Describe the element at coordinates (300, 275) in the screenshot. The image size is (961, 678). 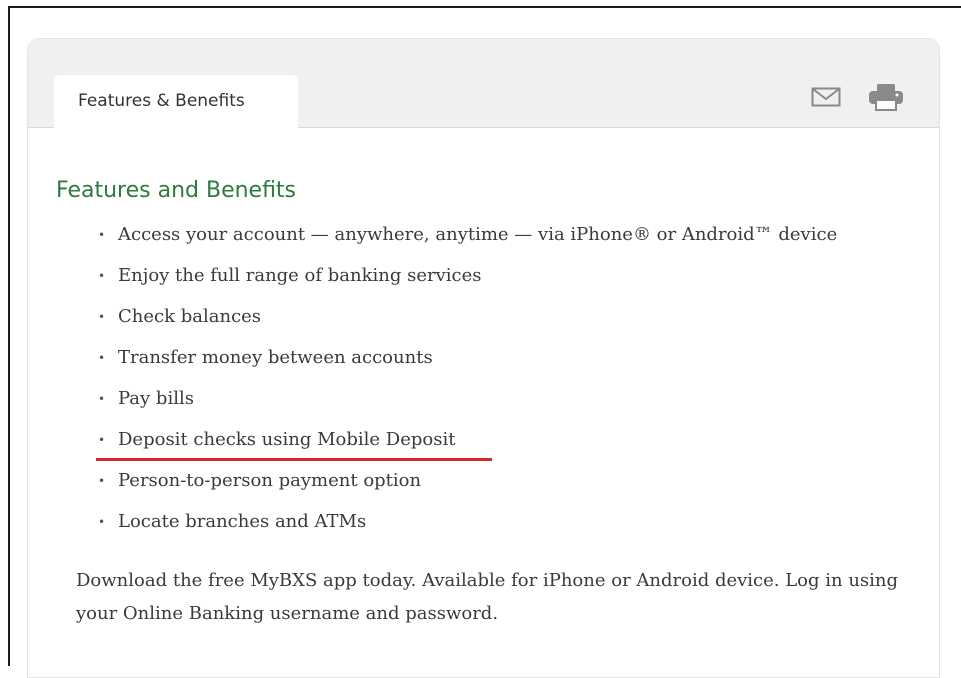
I see `feature-text: Enjoy the full range of banking services` at that location.